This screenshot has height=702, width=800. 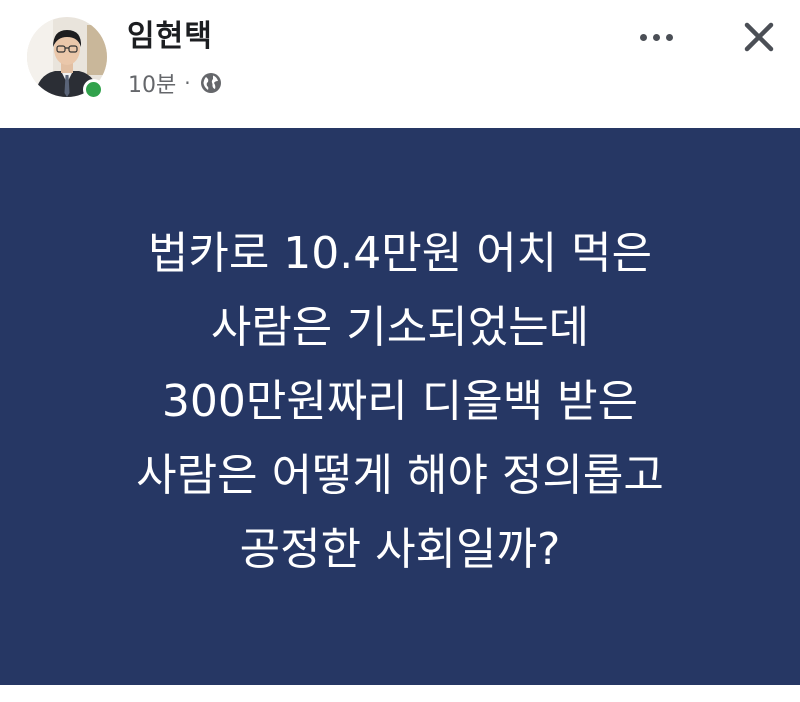 I want to click on online-status-indicator, so click(x=93, y=89).